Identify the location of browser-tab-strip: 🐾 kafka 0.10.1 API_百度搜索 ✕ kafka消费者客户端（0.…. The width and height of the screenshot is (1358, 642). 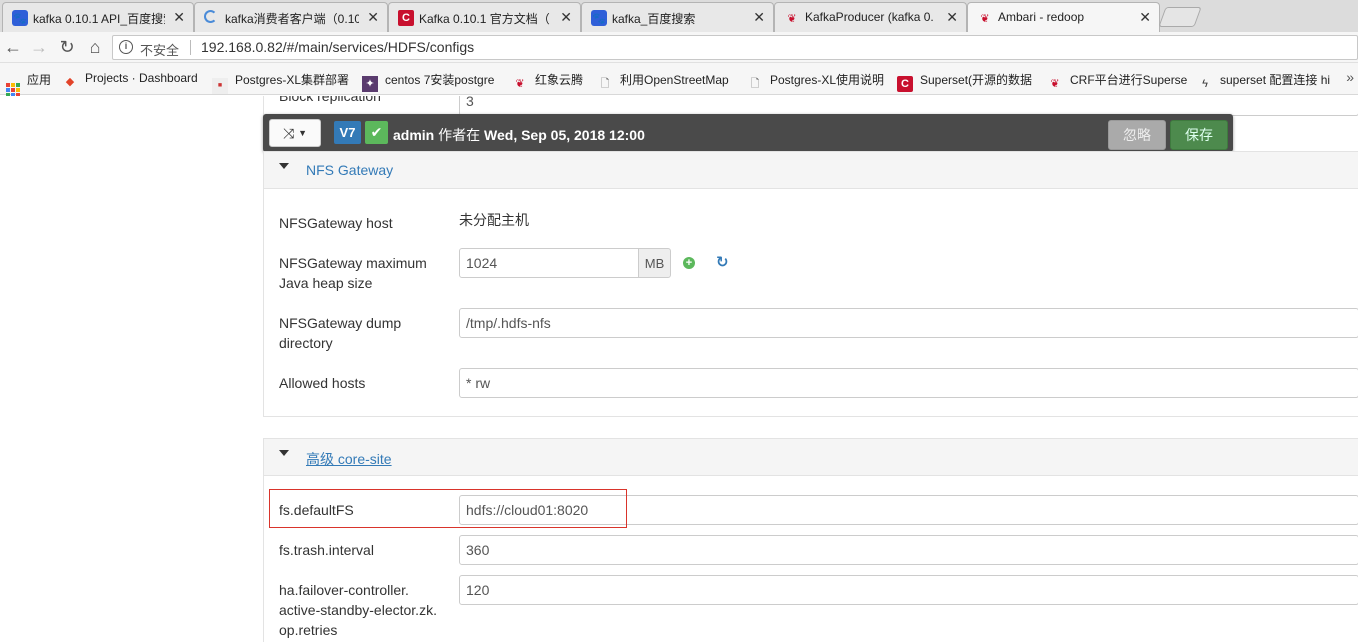
(679, 16).